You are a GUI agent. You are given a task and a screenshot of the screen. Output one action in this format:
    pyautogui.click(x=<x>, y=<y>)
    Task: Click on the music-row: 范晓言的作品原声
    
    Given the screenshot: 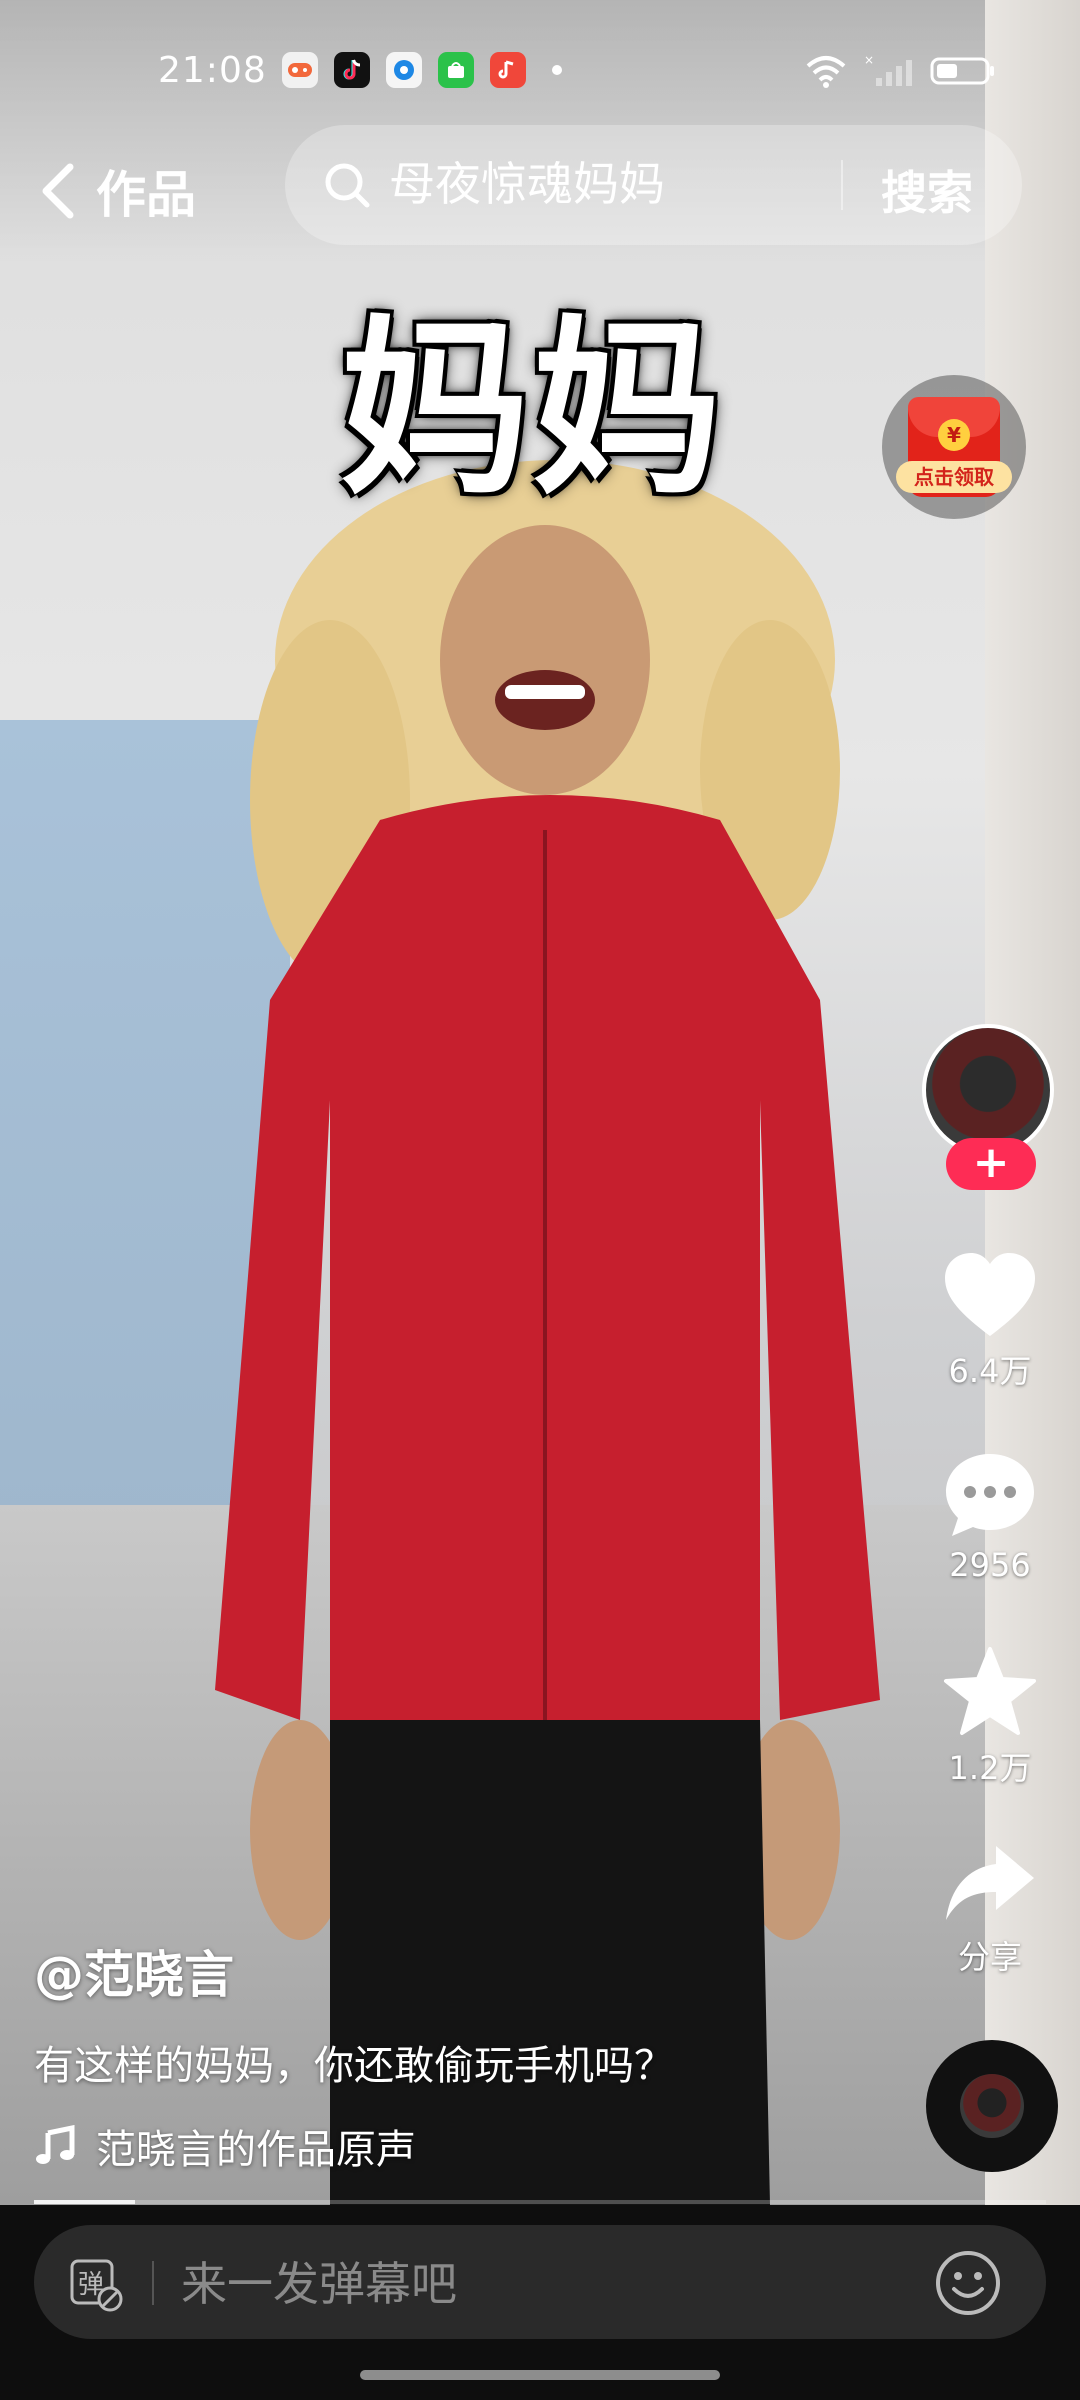 What is the action you would take?
    pyautogui.click(x=454, y=2146)
    